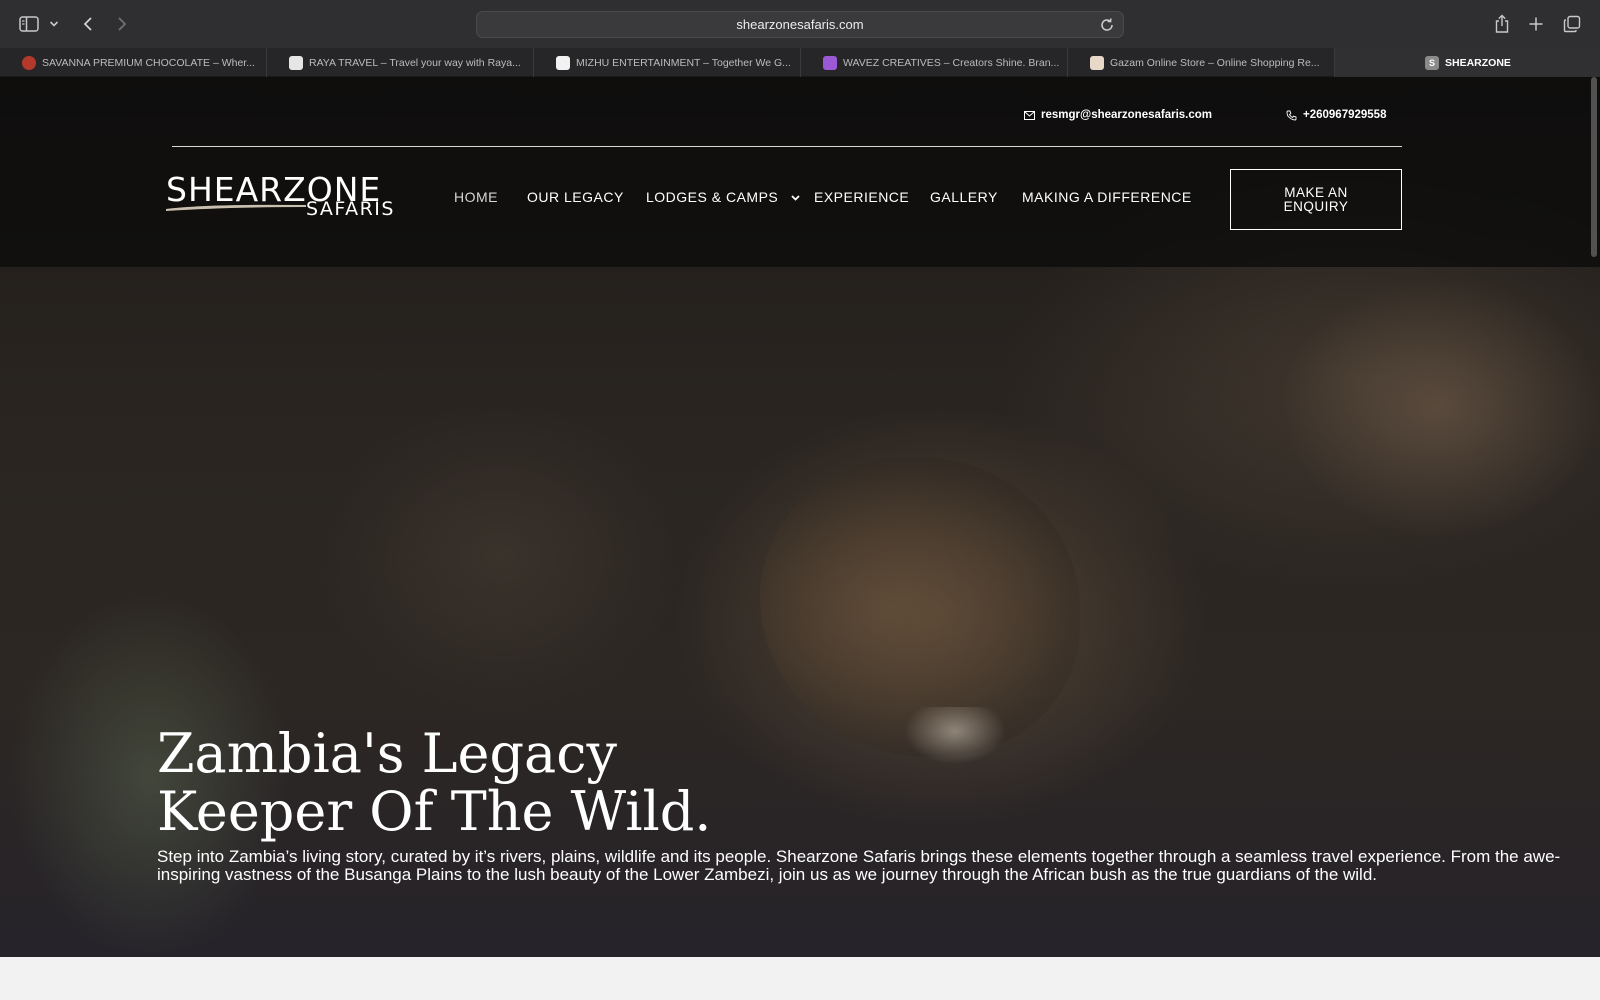  What do you see at coordinates (1536, 24) in the screenshot?
I see `plus-icon` at bounding box center [1536, 24].